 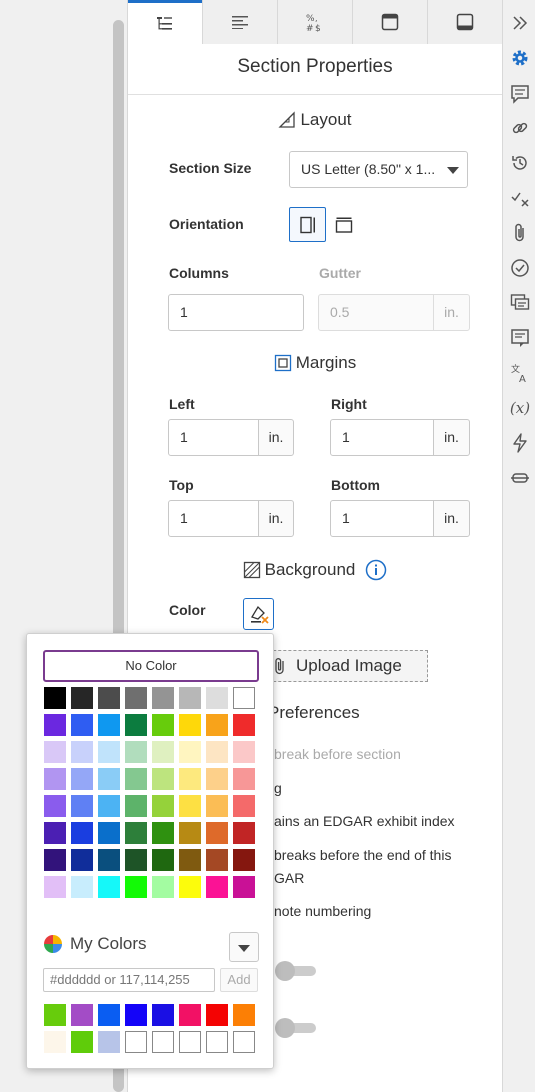 I want to click on attachment-icon, so click(x=520, y=233).